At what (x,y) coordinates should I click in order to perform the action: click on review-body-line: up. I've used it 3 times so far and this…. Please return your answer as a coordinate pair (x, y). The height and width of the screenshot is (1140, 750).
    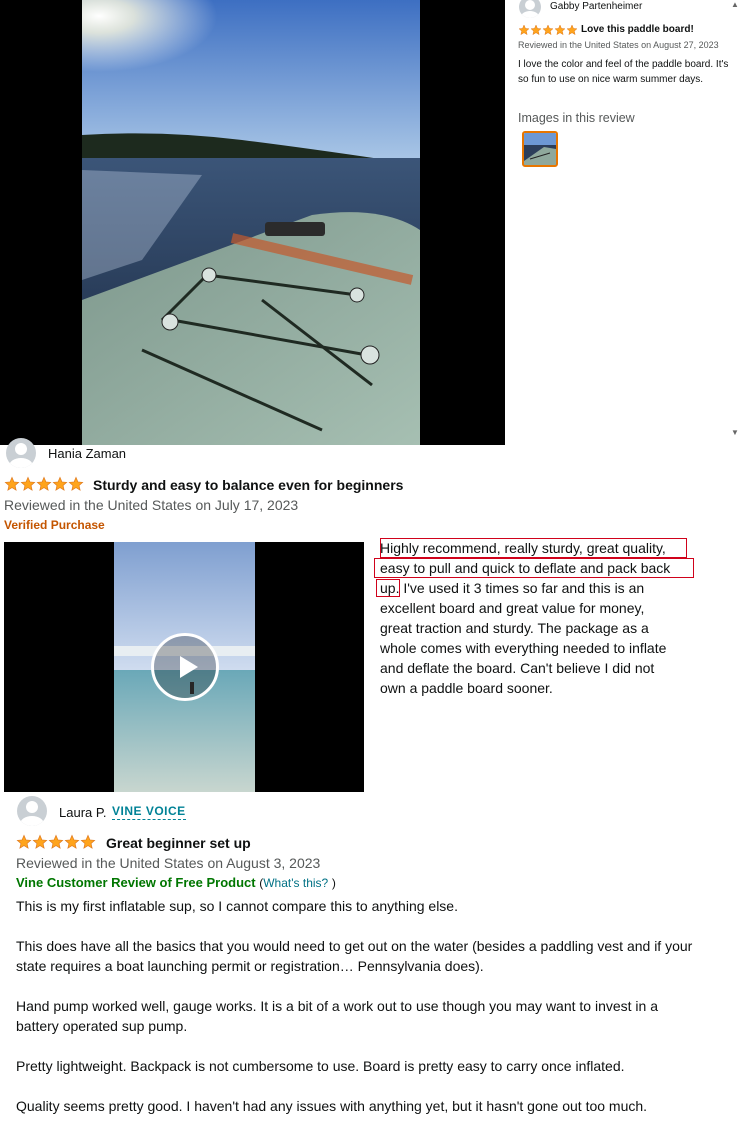
    Looking at the image, I should click on (512, 588).